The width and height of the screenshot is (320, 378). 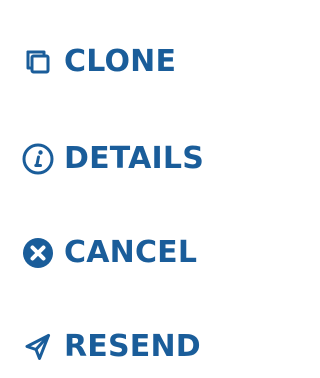 I want to click on cancel-icon, so click(x=38, y=253).